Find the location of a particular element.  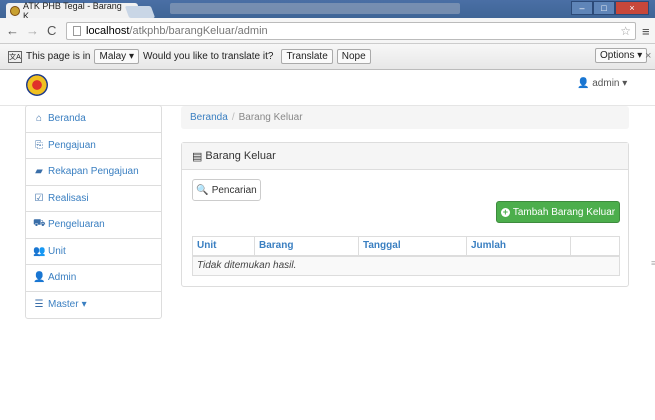

sidebar-item-label: Realisasi is located at coordinates (68, 198).